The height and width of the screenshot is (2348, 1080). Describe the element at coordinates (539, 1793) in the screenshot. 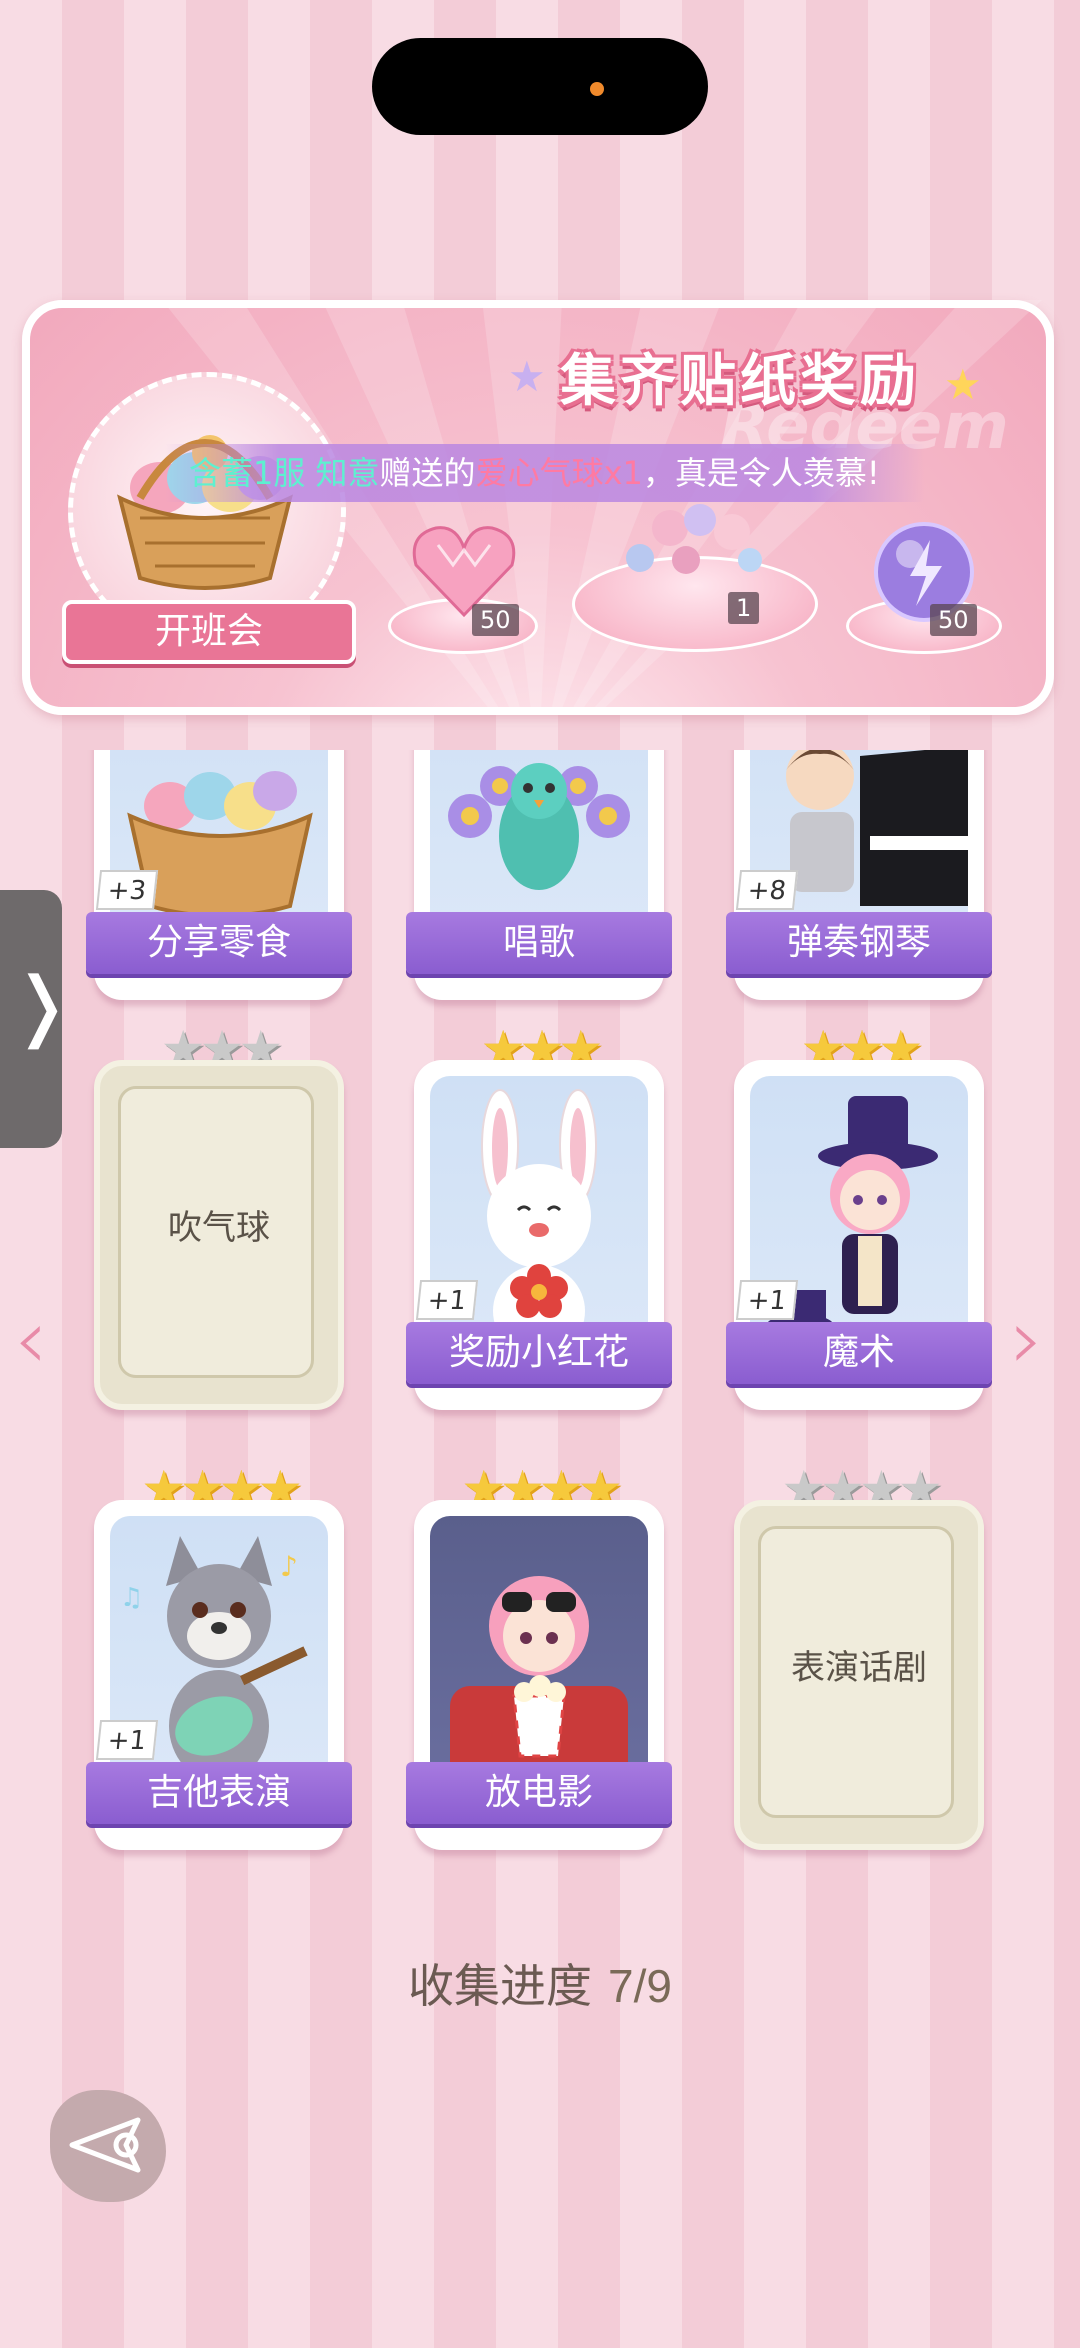

I see `card-label: 放电影` at that location.